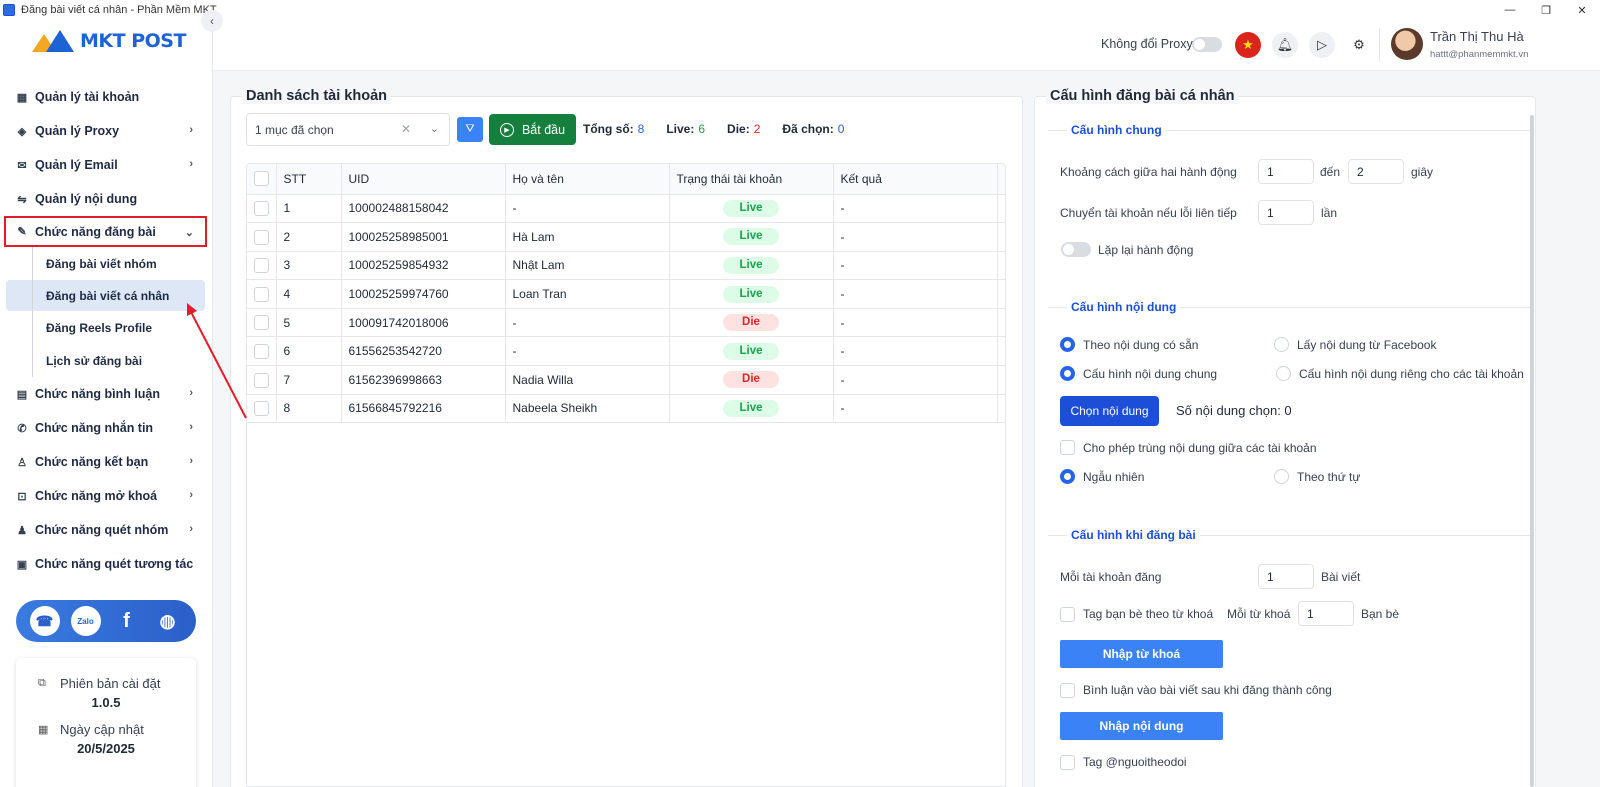  I want to click on column-header: Họ và tên, so click(587, 179).